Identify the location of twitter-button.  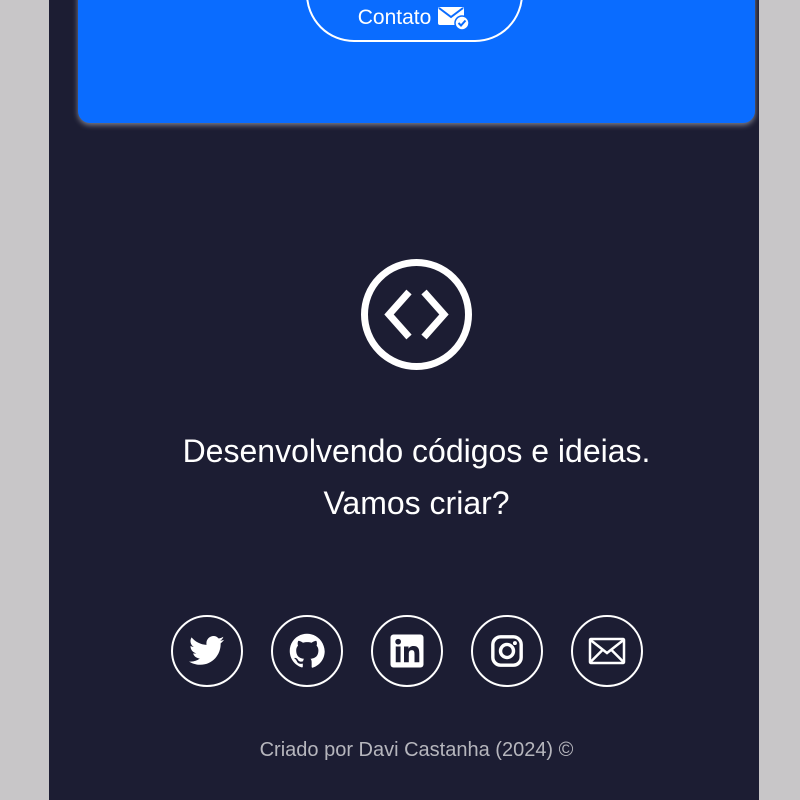
(207, 651).